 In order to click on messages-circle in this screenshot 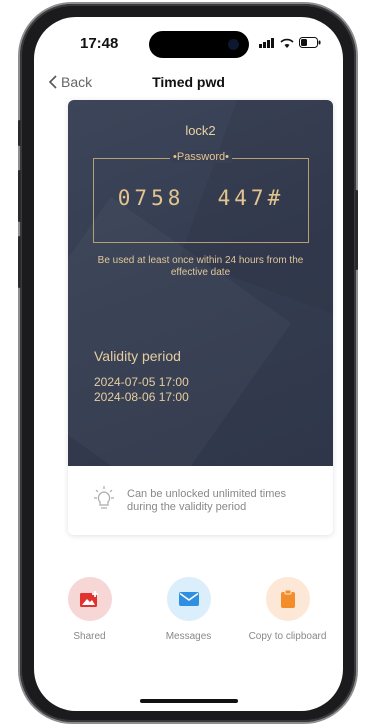, I will do `click(188, 599)`.